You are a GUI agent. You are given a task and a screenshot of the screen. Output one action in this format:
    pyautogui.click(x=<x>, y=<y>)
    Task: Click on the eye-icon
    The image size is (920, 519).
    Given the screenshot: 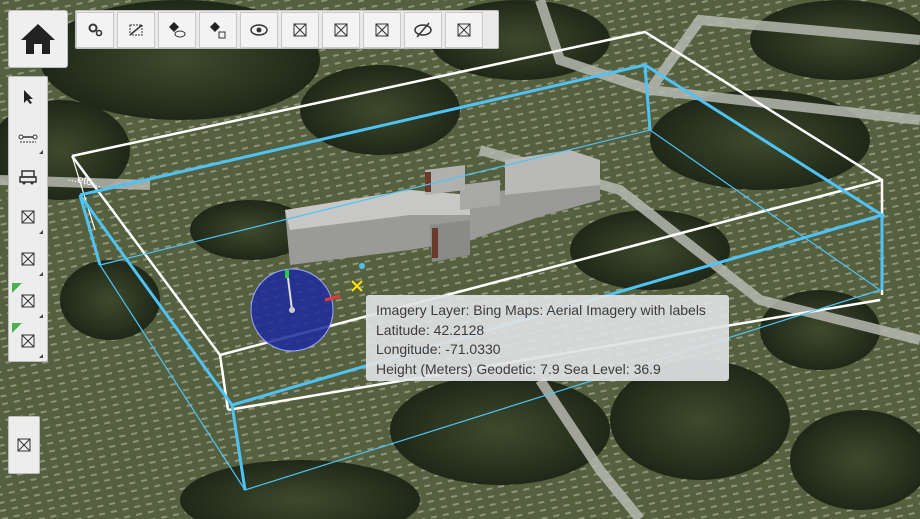 What is the action you would take?
    pyautogui.click(x=259, y=30)
    